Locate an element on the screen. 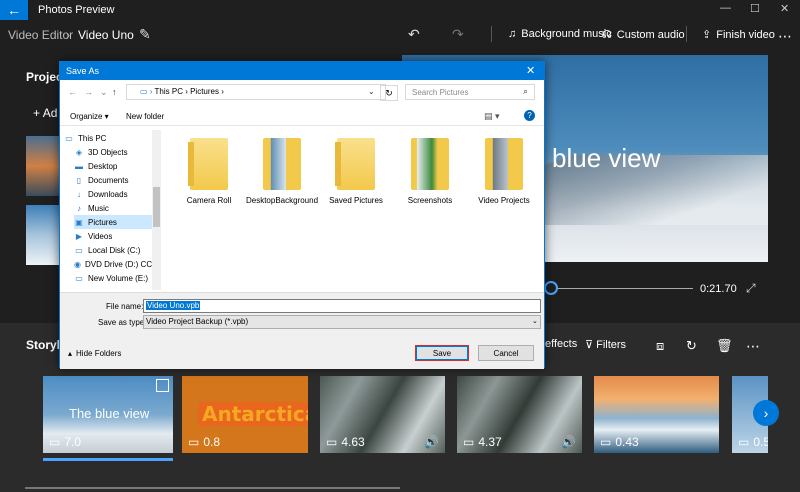 The image size is (800, 492). recent-dropdown-icon: ⌄ is located at coordinates (104, 92).